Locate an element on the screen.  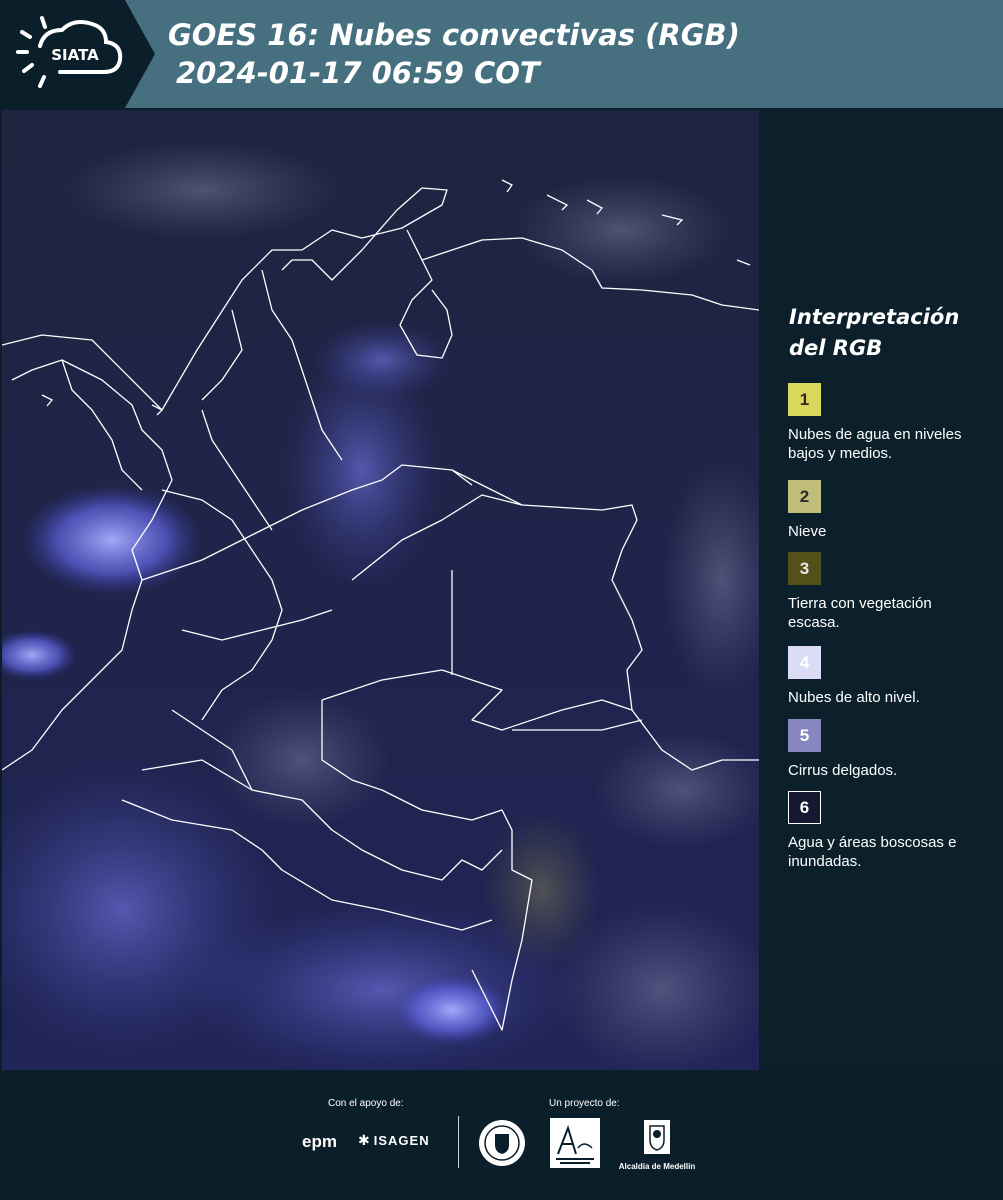
legend-swatch-2: 2 is located at coordinates (804, 496).